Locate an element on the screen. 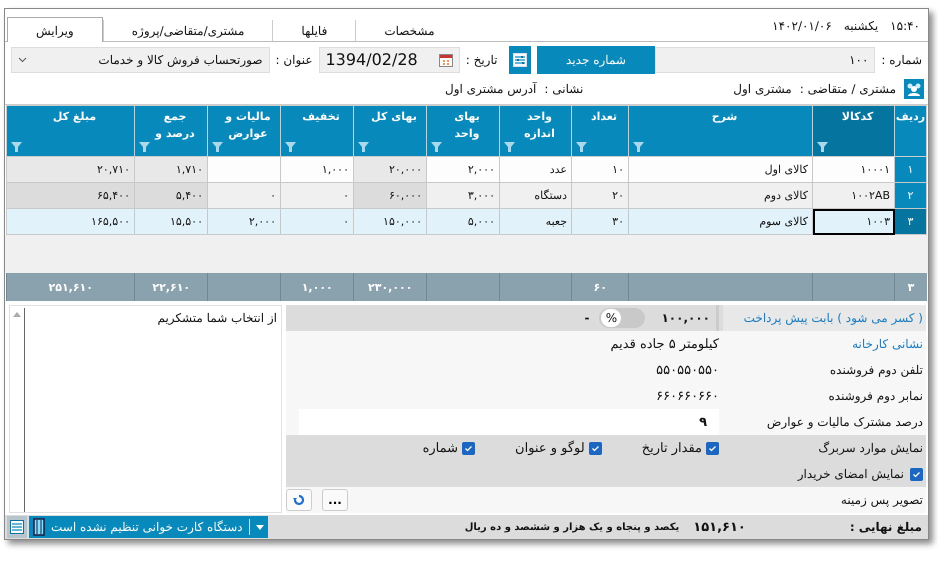 The image size is (938, 573). title-dropdown: صورتحساب فروش کالا و خدمات is located at coordinates (140, 59).